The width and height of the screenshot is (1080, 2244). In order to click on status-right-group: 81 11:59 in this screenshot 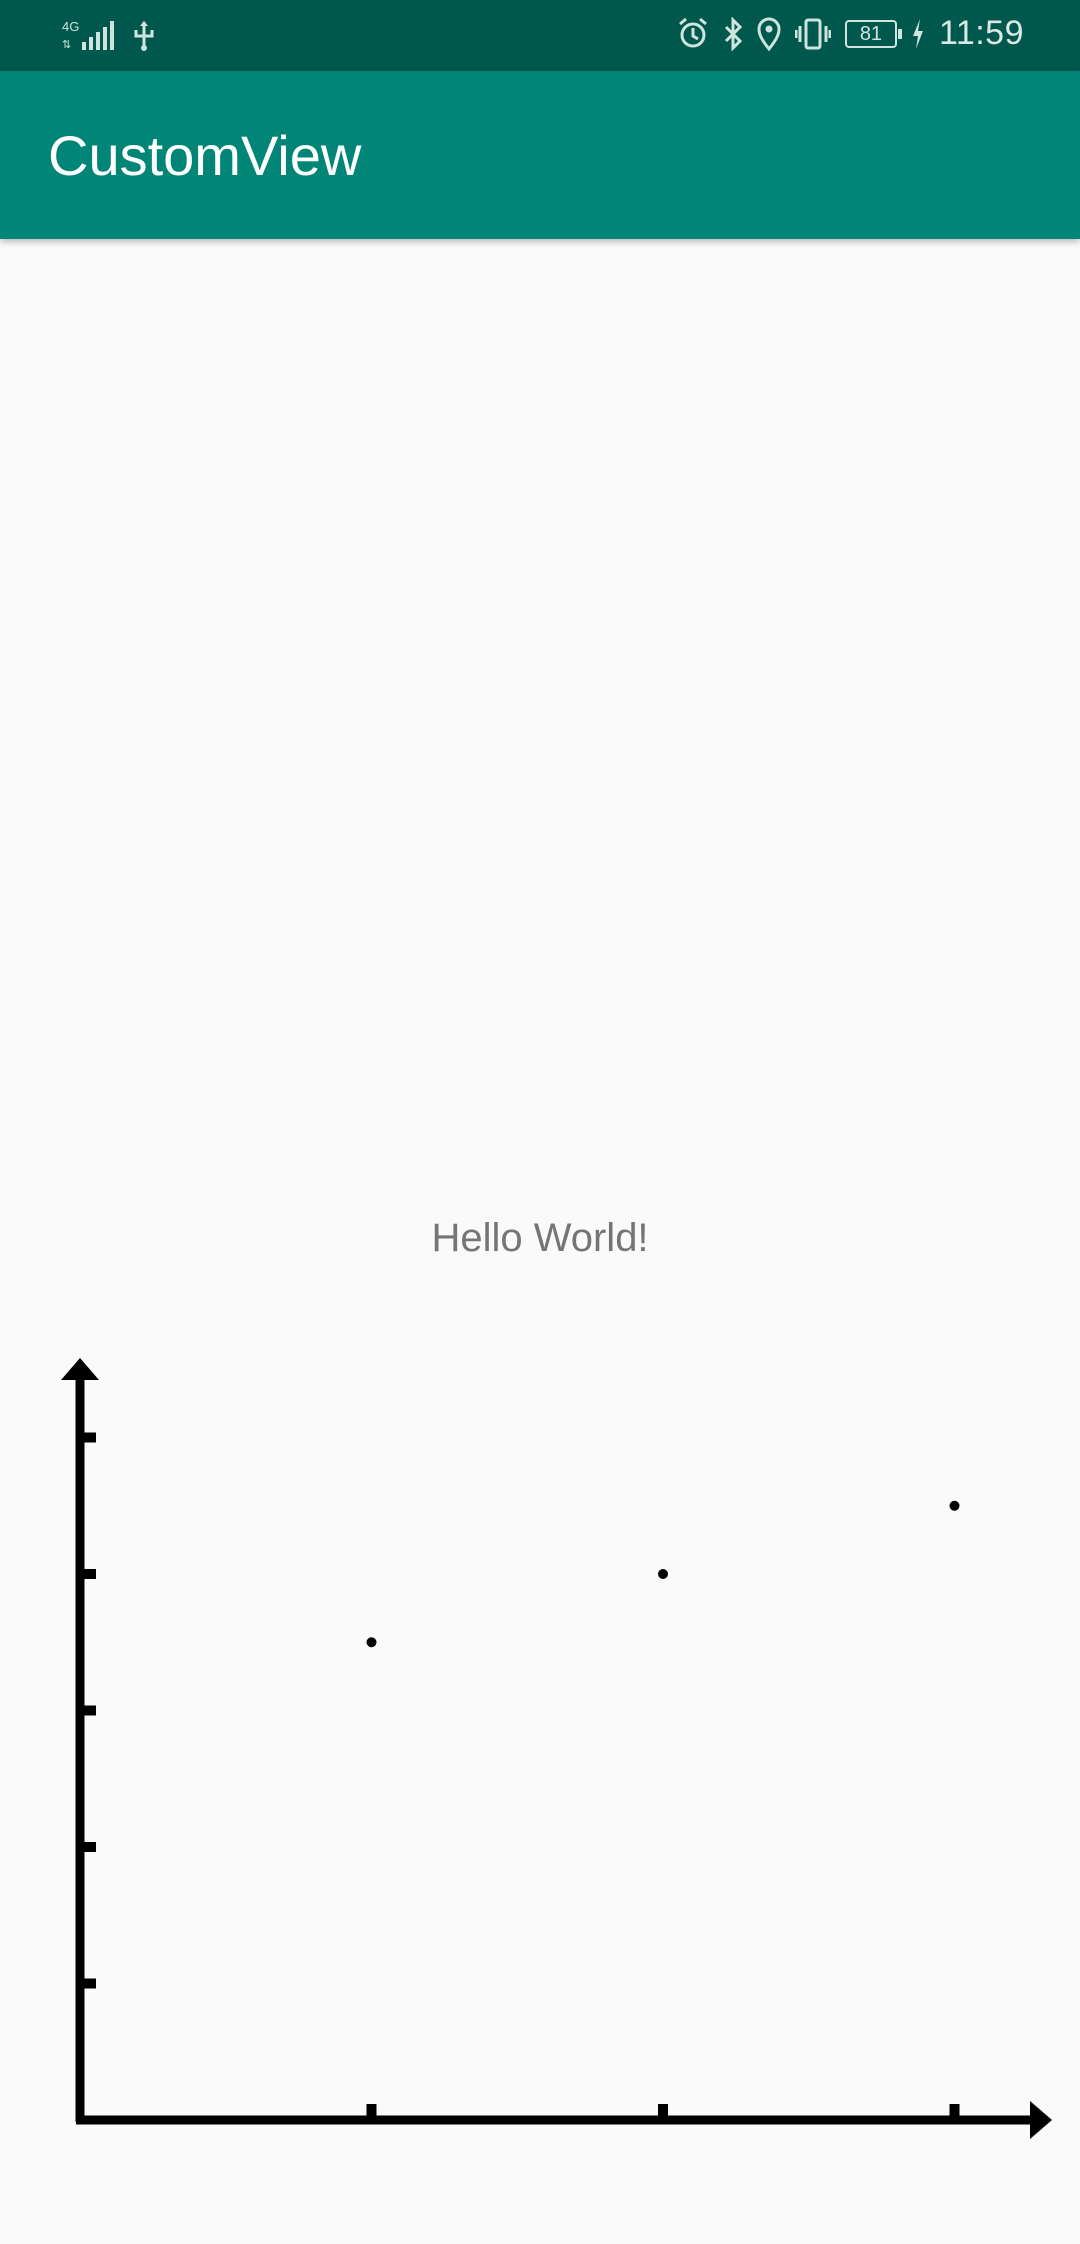, I will do `click(850, 33)`.